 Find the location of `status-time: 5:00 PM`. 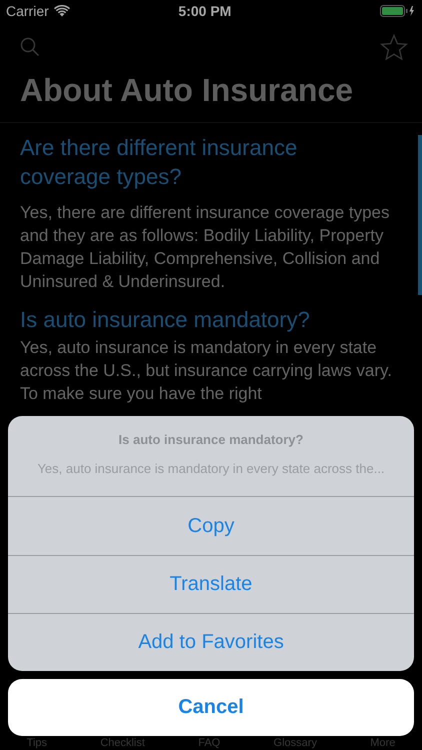

status-time: 5:00 PM is located at coordinates (204, 11).